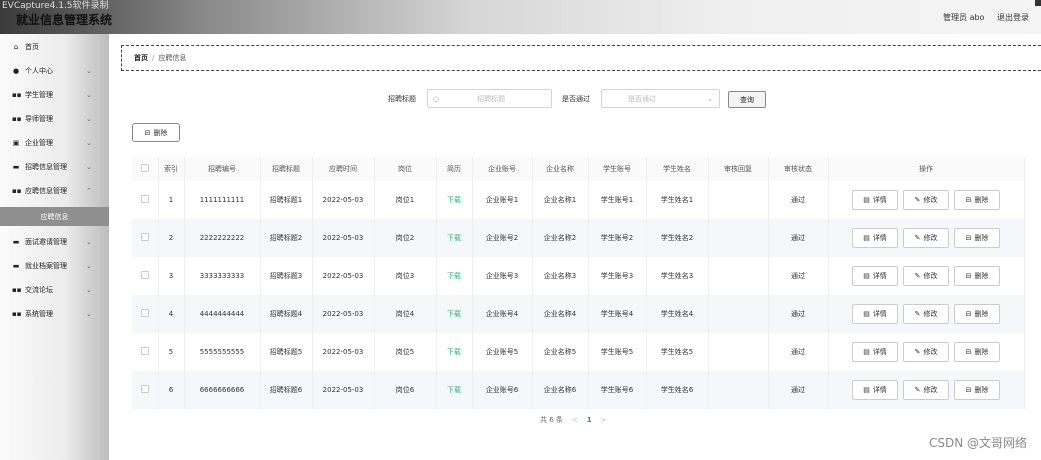 The image size is (1041, 460). What do you see at coordinates (502, 390) in the screenshot?
I see `cell-ent-acc: 企业账号6` at bounding box center [502, 390].